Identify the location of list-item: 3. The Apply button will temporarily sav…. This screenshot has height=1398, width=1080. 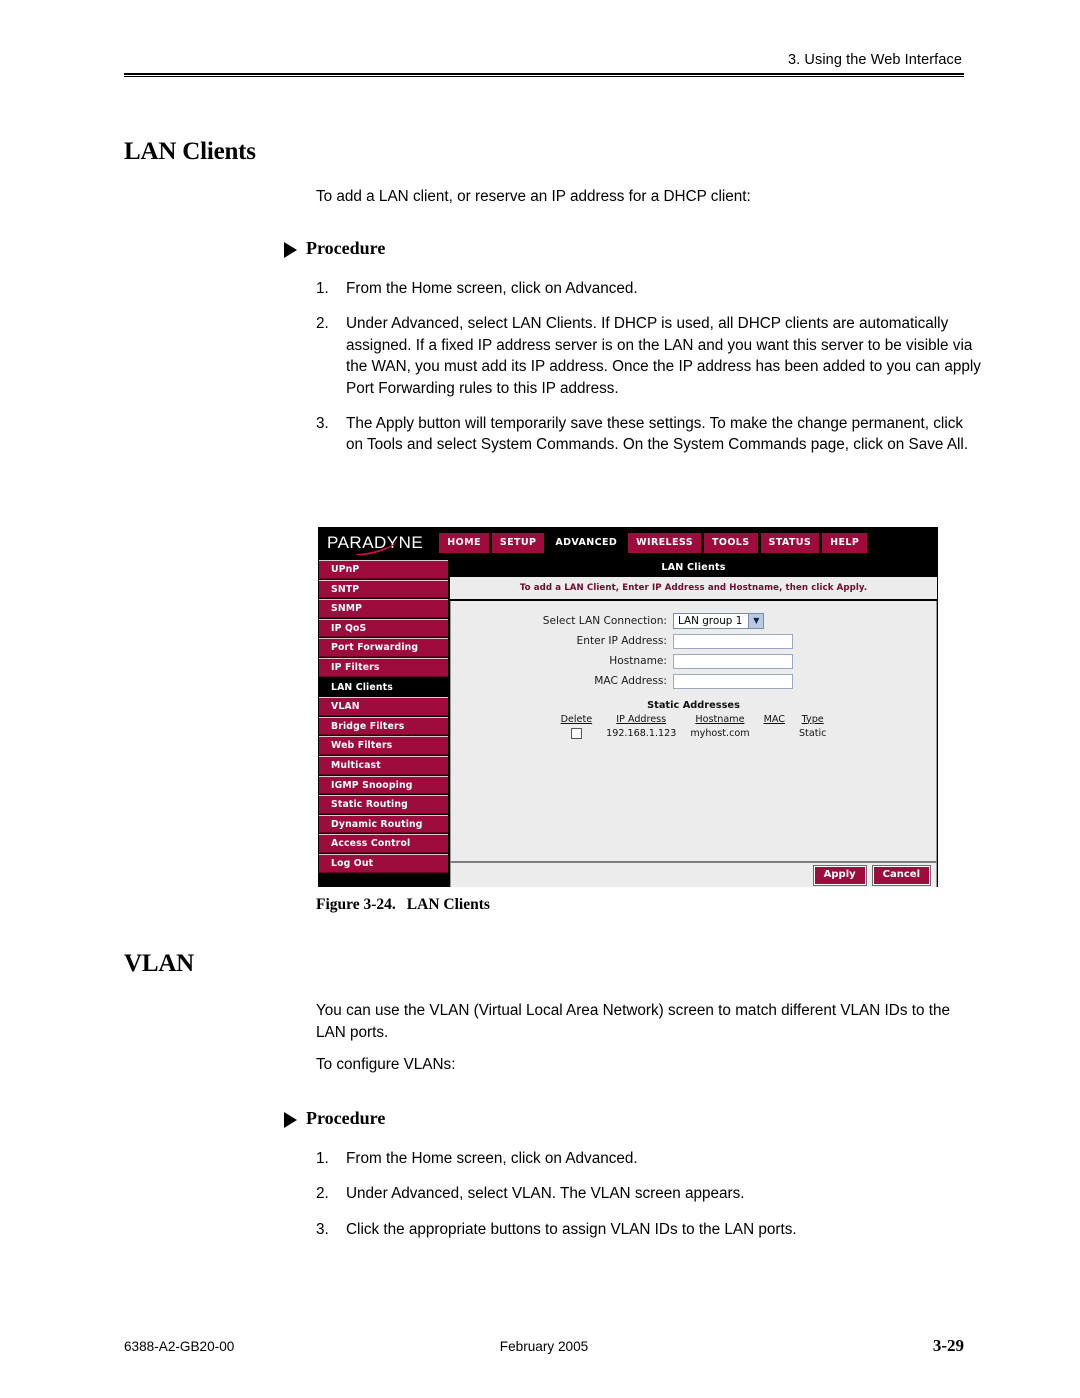
(650, 434).